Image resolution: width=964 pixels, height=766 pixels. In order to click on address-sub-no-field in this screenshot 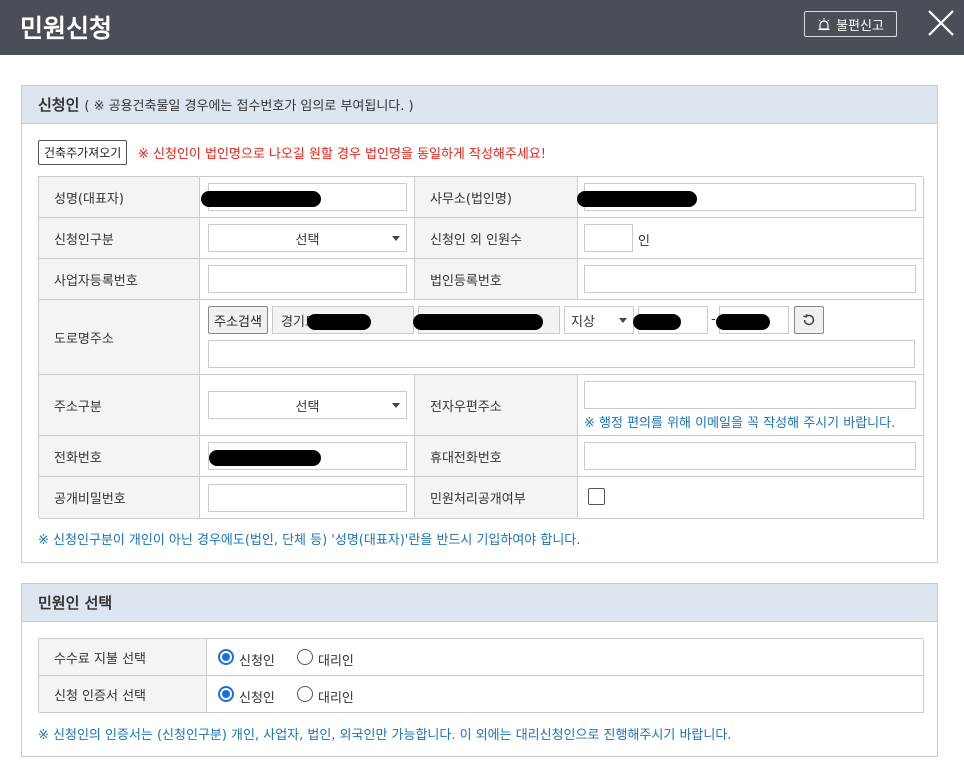, I will do `click(752, 320)`.